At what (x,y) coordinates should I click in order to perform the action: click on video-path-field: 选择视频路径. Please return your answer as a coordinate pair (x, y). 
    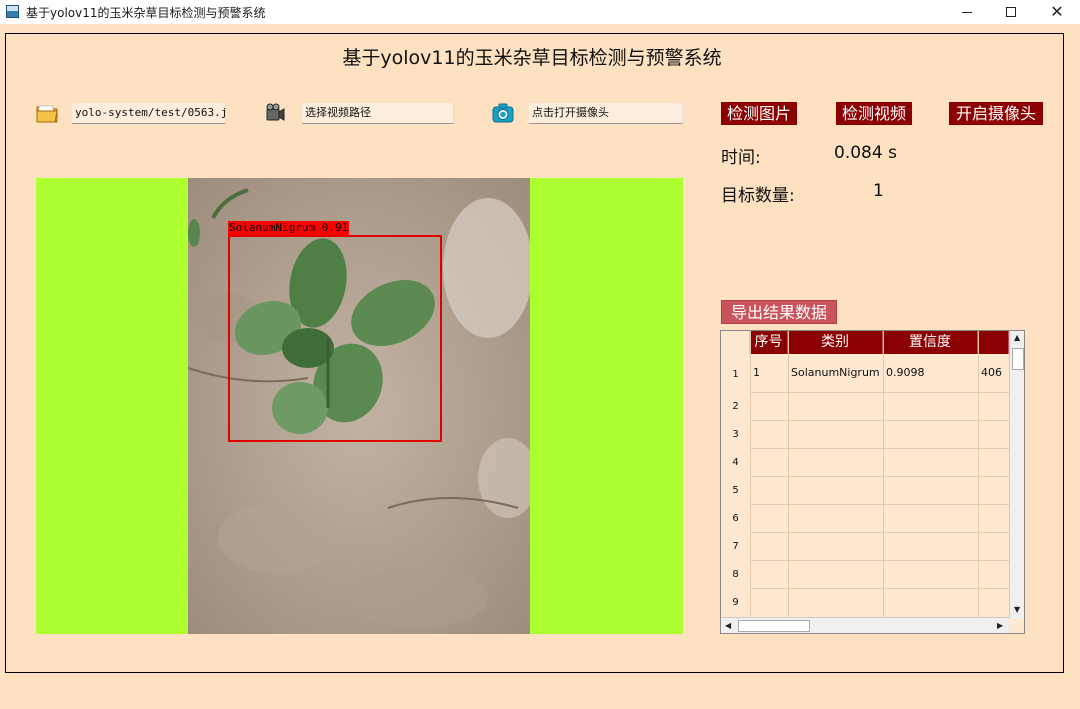
    Looking at the image, I should click on (378, 113).